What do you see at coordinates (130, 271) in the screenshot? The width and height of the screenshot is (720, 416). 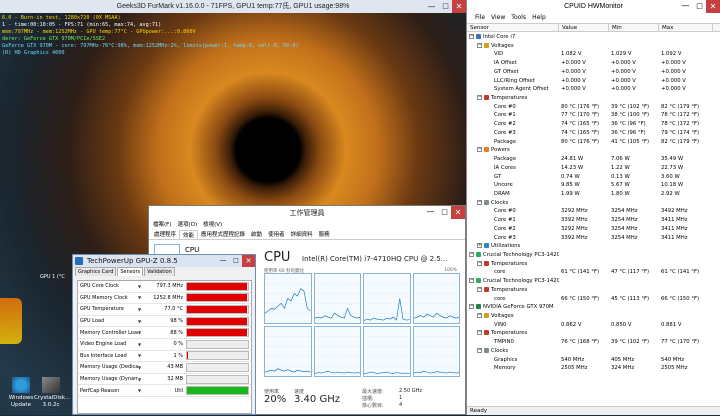 I see `tab-sensors: Sensors` at bounding box center [130, 271].